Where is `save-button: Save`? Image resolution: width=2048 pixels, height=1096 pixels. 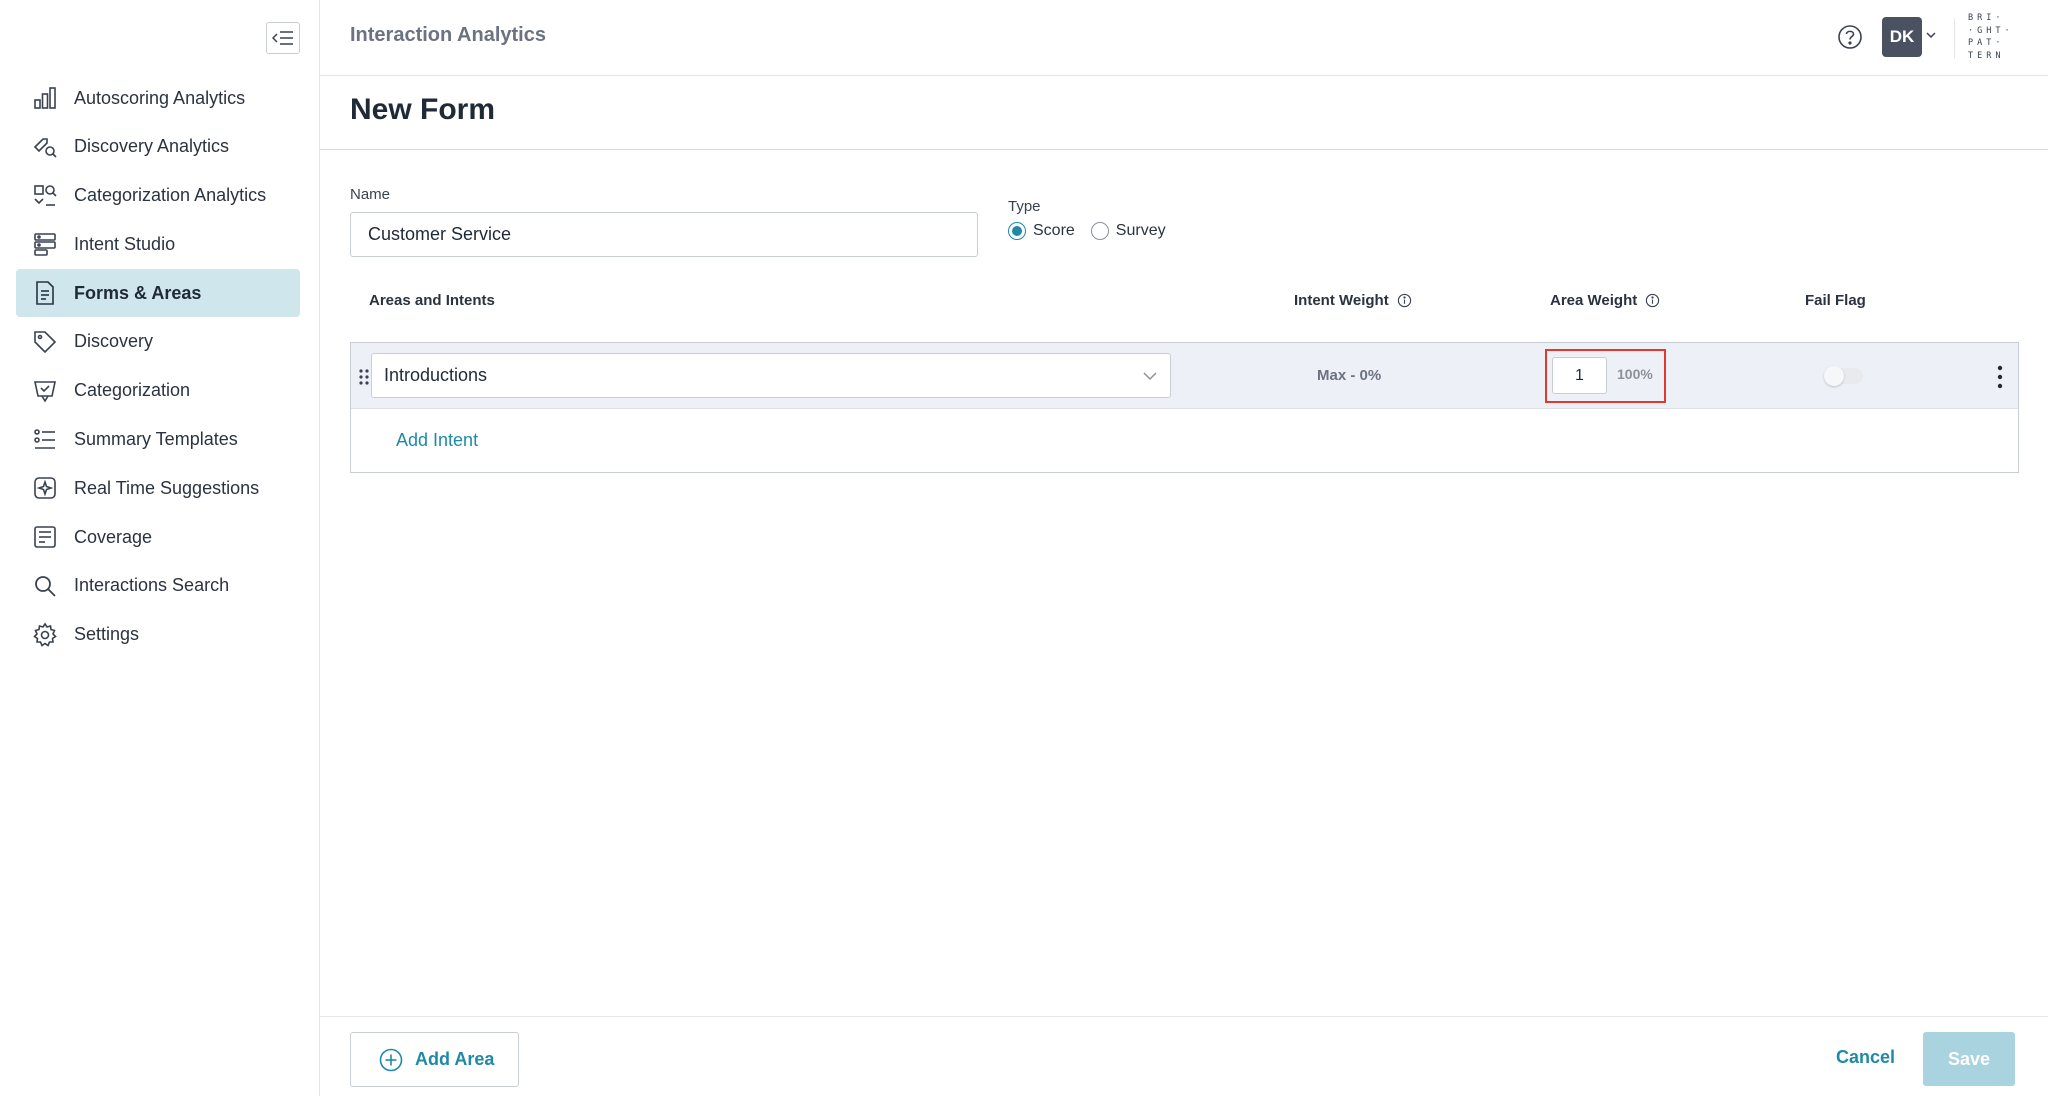 save-button: Save is located at coordinates (1969, 1059).